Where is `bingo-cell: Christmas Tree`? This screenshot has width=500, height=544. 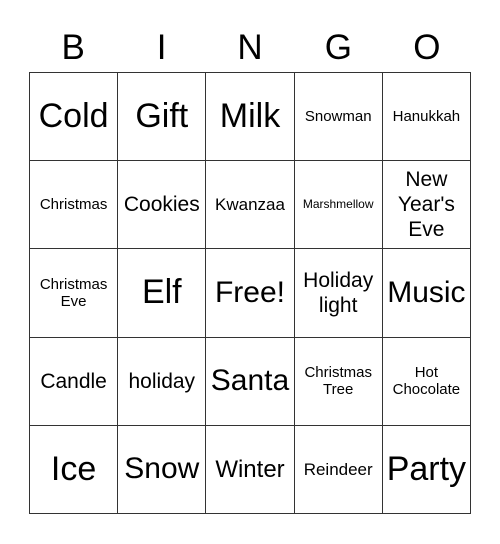
bingo-cell: Christmas Tree is located at coordinates (338, 381).